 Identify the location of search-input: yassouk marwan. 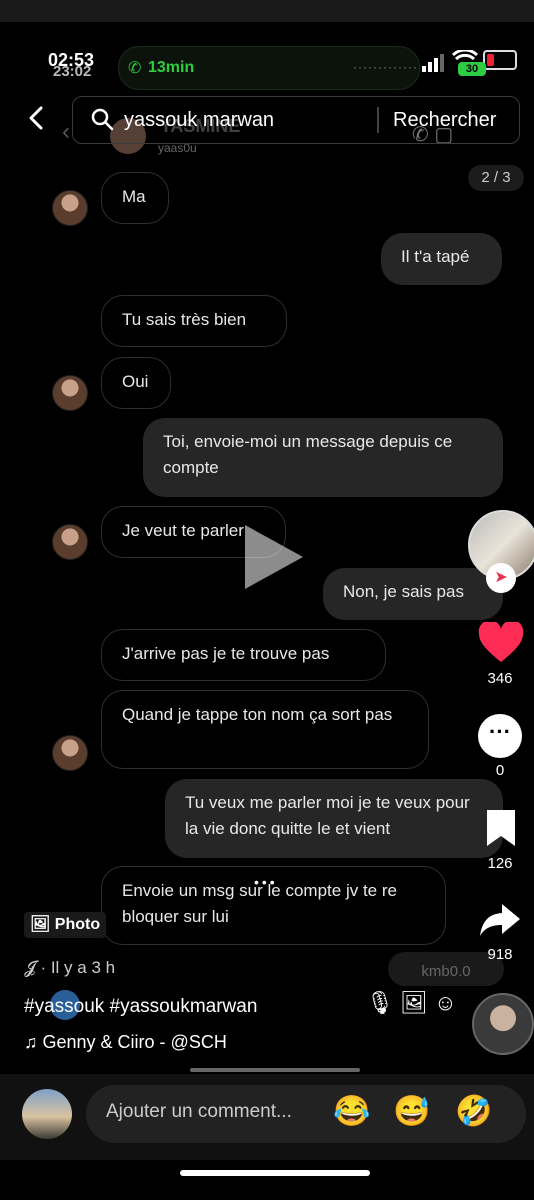
(199, 120).